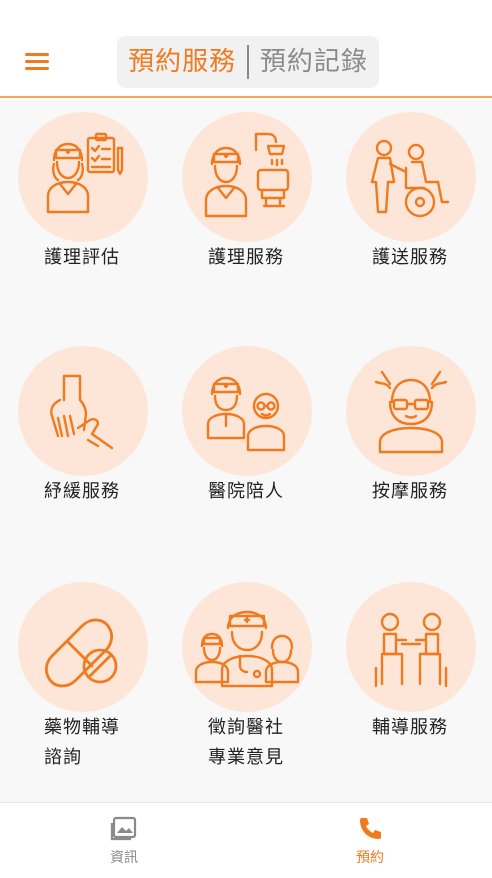  I want to click on service-counseling: 輔導服務, so click(410, 680).